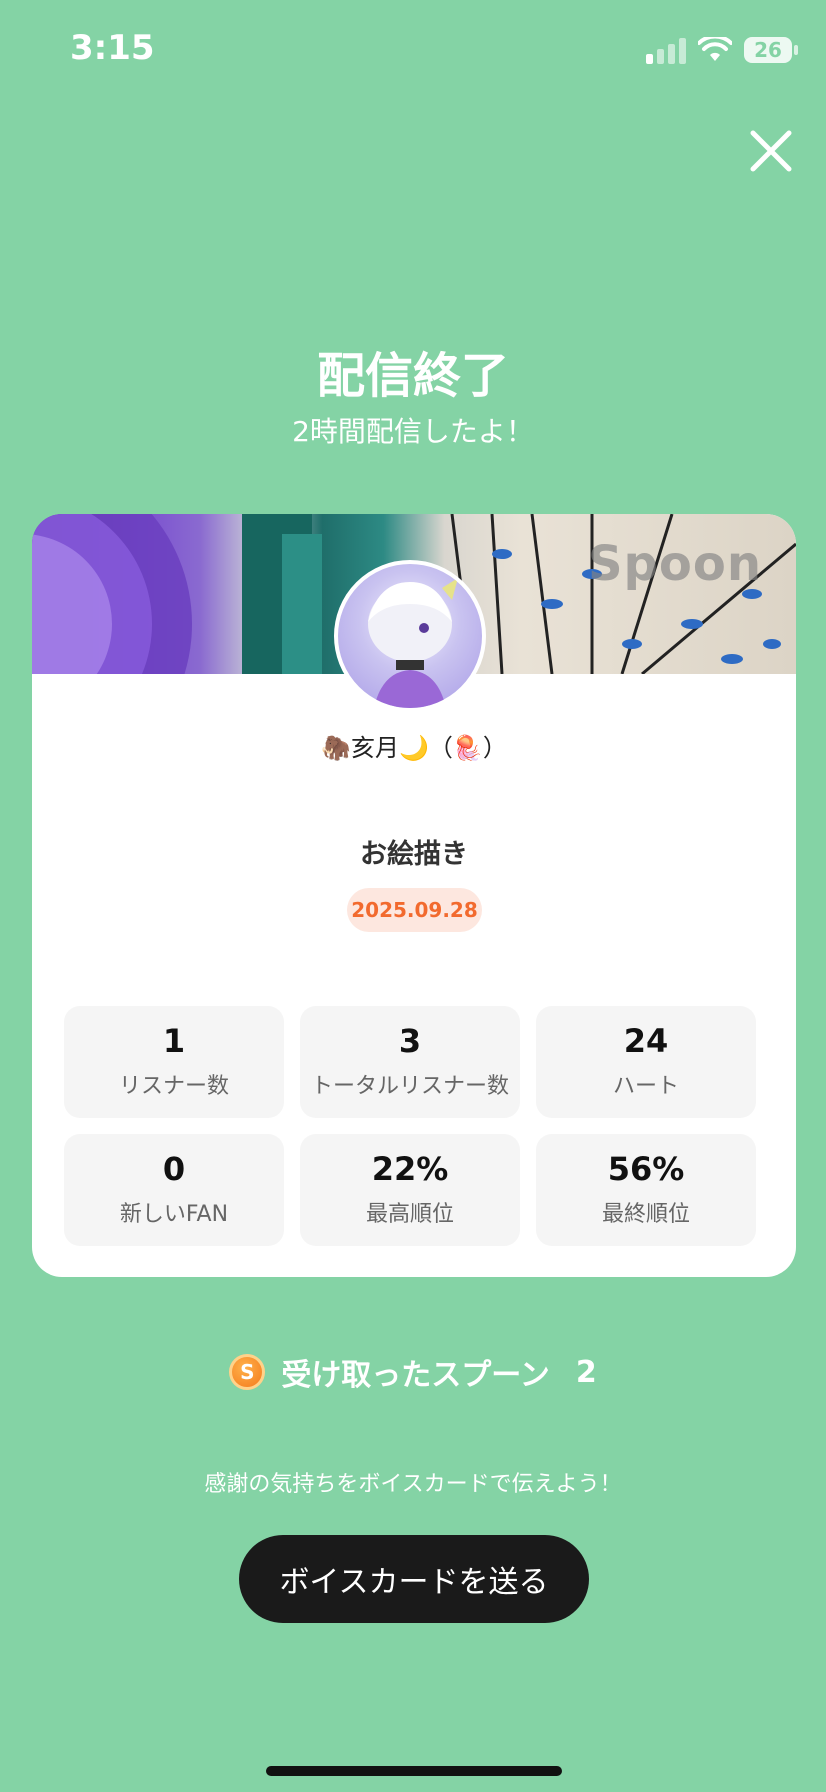  What do you see at coordinates (414, 748) in the screenshot?
I see `username: 🦣亥月🌙（🪼）` at bounding box center [414, 748].